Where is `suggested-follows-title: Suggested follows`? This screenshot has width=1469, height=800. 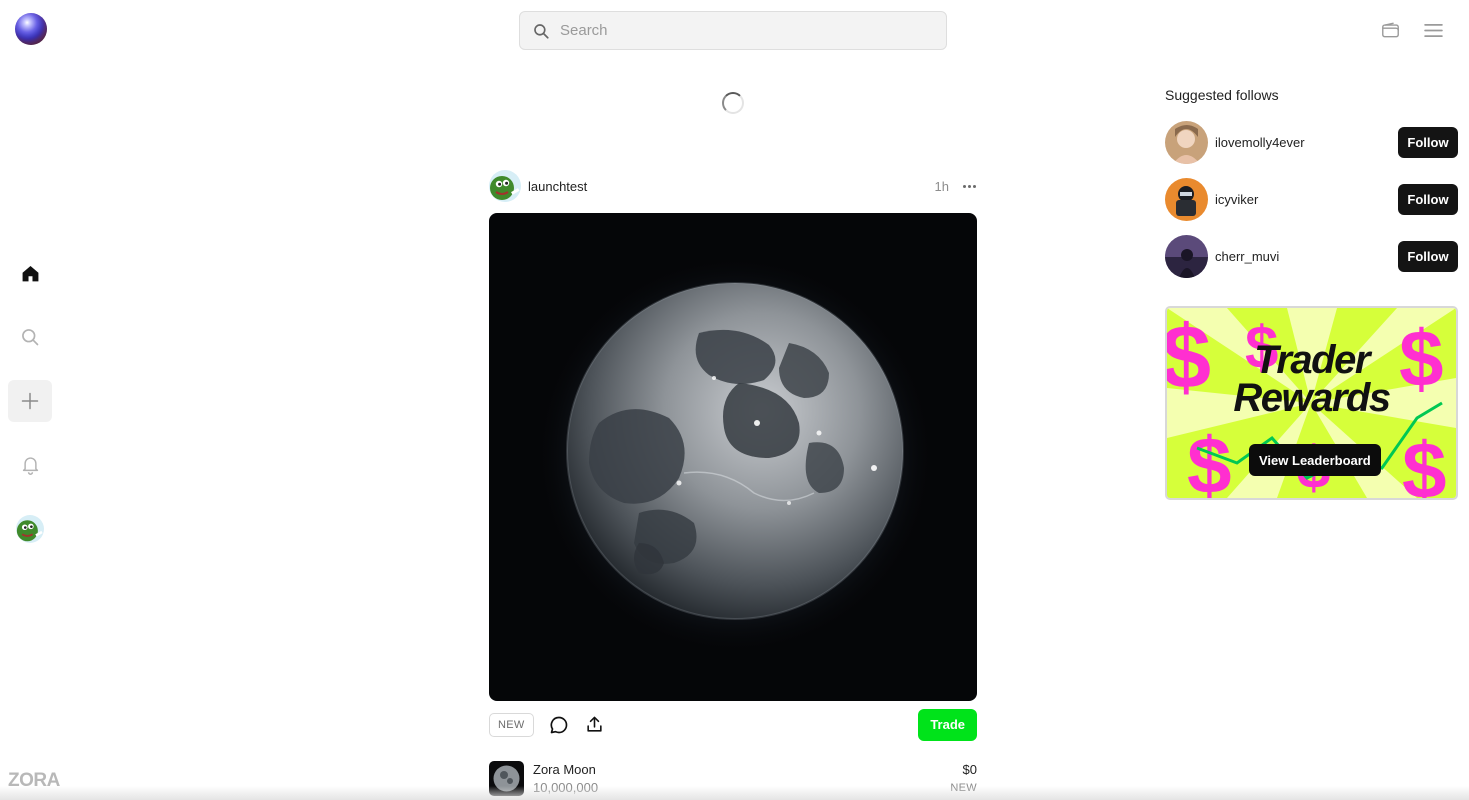
suggested-follows-title: Suggested follows is located at coordinates (1222, 95).